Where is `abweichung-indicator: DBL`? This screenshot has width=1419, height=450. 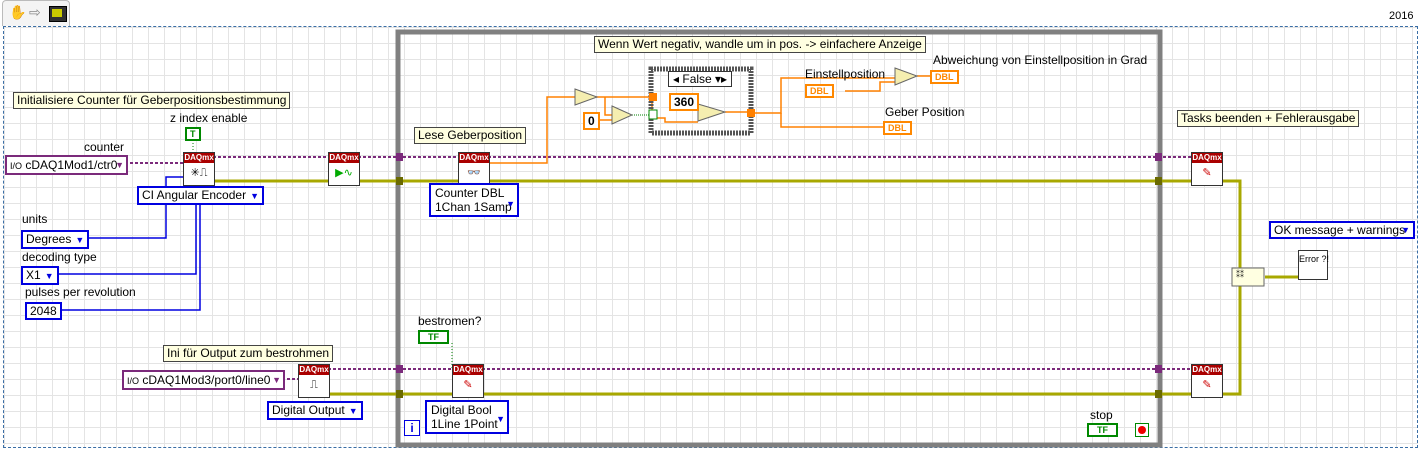
abweichung-indicator: DBL is located at coordinates (944, 77).